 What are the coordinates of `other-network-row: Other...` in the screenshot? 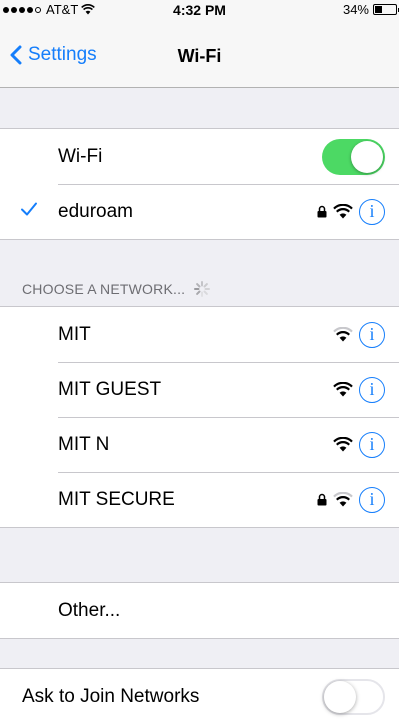 It's located at (199, 610).